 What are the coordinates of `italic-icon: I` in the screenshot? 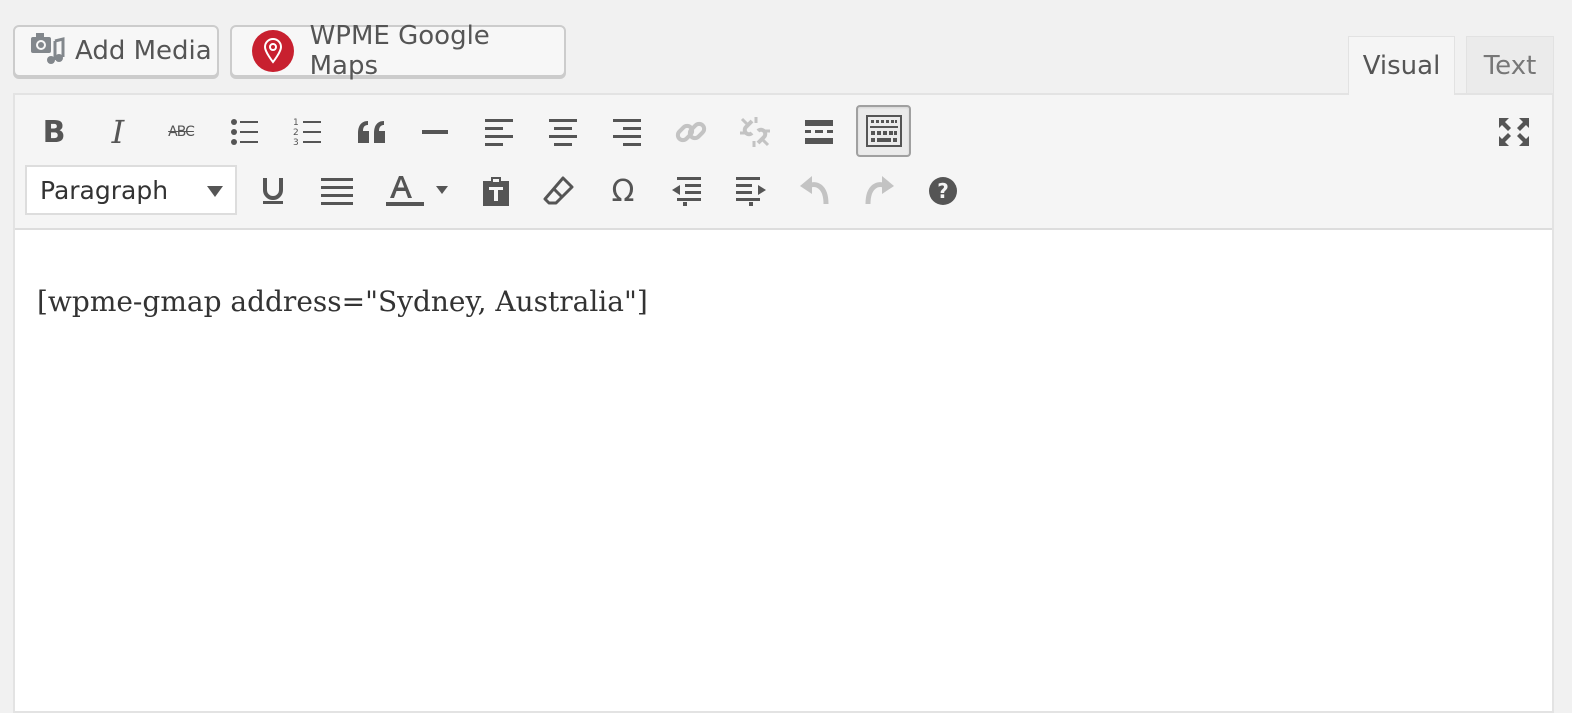 It's located at (118, 132).